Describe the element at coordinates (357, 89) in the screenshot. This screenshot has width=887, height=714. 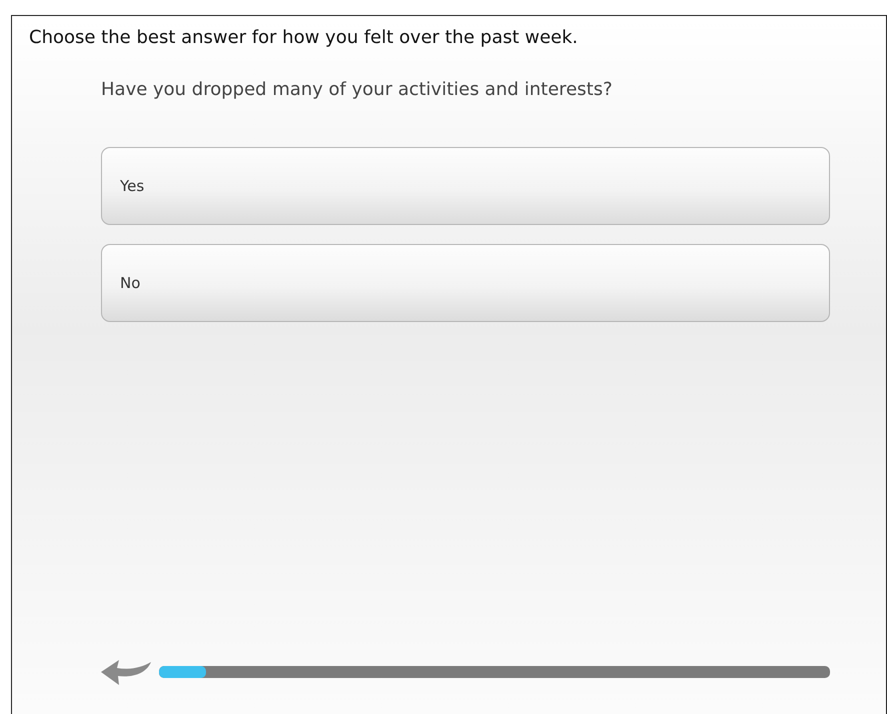
I see `question-text: Have you dropped many of your activities and interests?` at that location.